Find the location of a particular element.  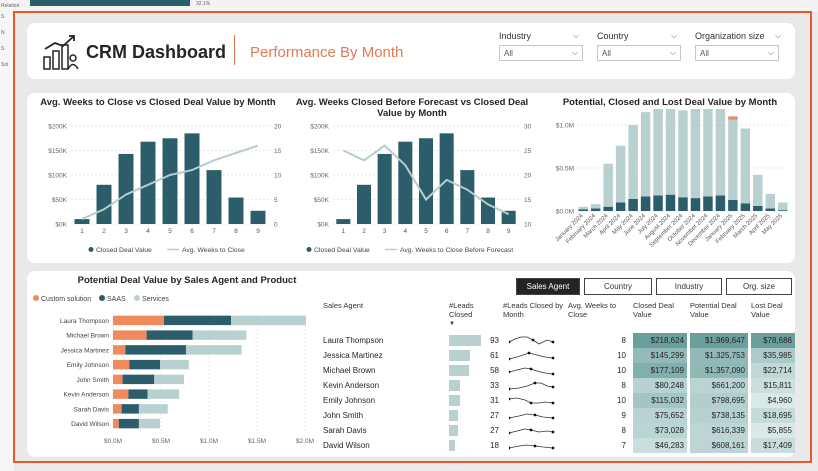

cell-sales-agent: Emily Johnson is located at coordinates (349, 400).